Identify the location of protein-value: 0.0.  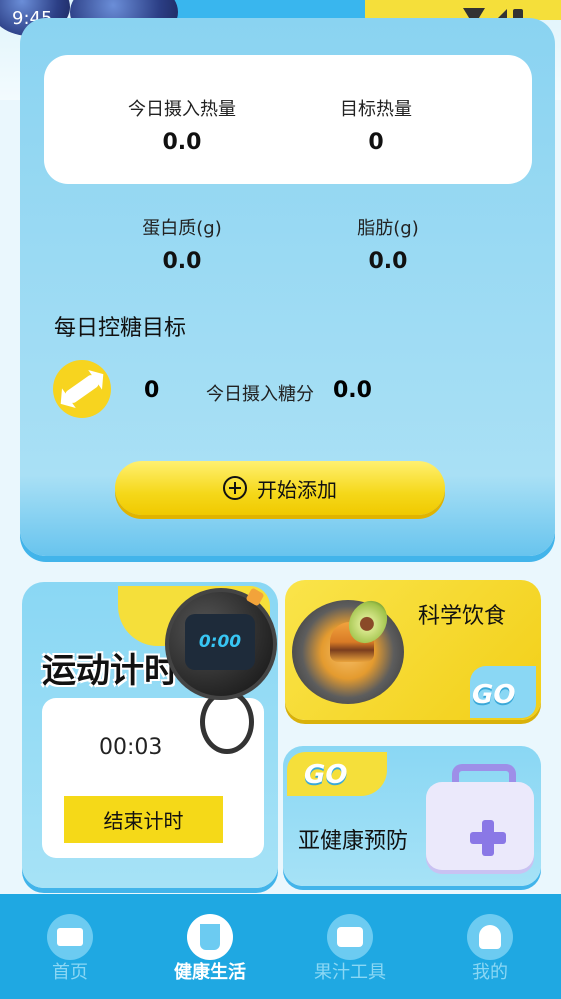
(182, 261).